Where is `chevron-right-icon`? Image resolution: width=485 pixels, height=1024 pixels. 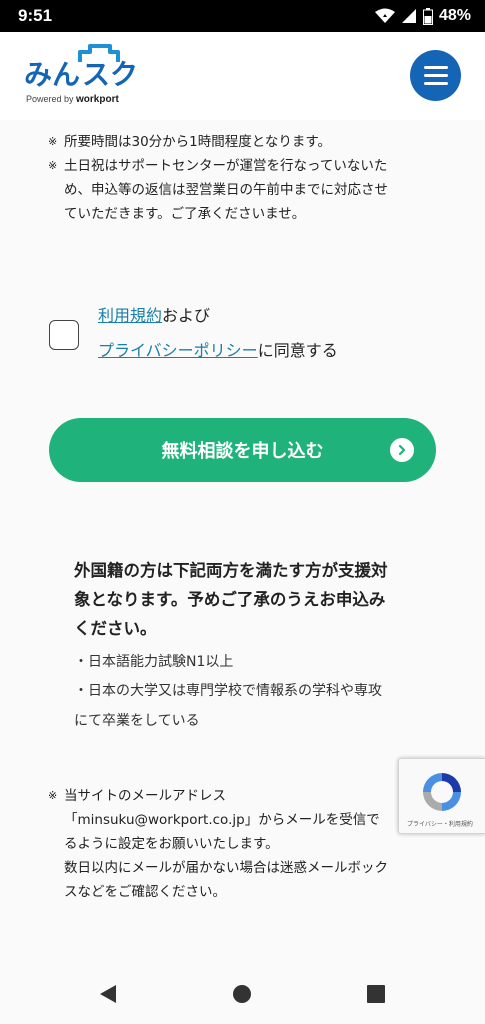
chevron-right-icon is located at coordinates (402, 450).